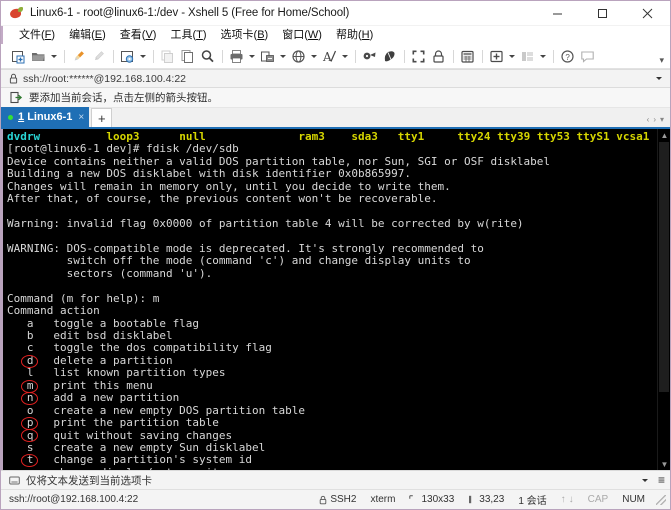  What do you see at coordinates (654, 119) in the screenshot?
I see `tab-next-icon: ›` at bounding box center [654, 119].